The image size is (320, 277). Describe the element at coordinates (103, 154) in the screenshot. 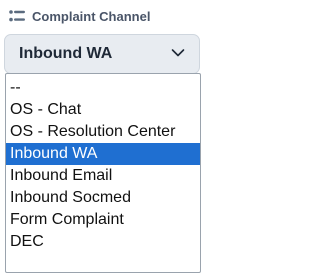

I see `option-inbound-wa: Inbound WA` at that location.